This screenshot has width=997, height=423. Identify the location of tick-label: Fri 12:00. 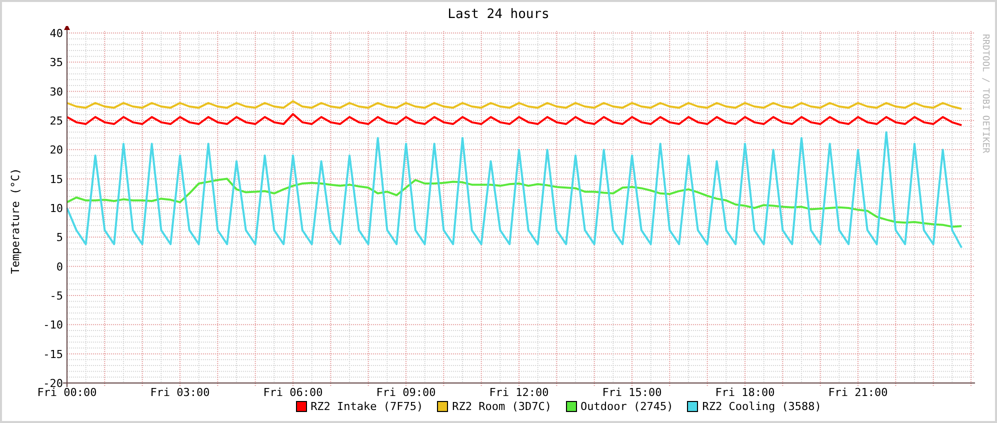
(519, 392).